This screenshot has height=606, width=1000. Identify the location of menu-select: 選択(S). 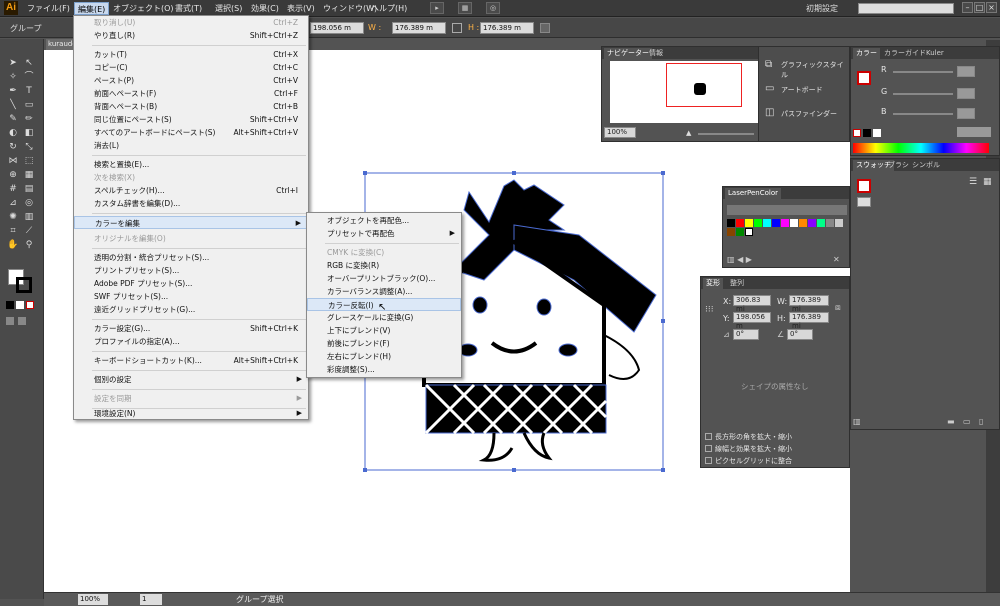
(228, 8).